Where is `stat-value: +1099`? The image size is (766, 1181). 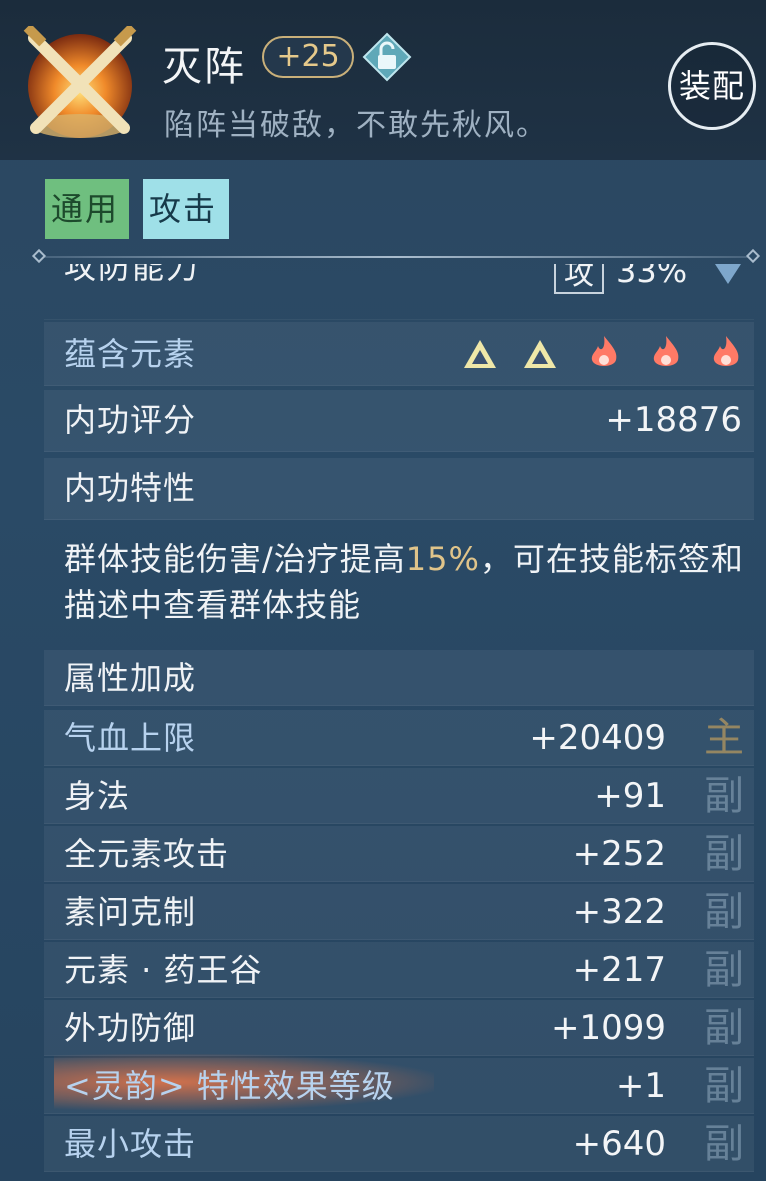 stat-value: +1099 is located at coordinates (608, 1028).